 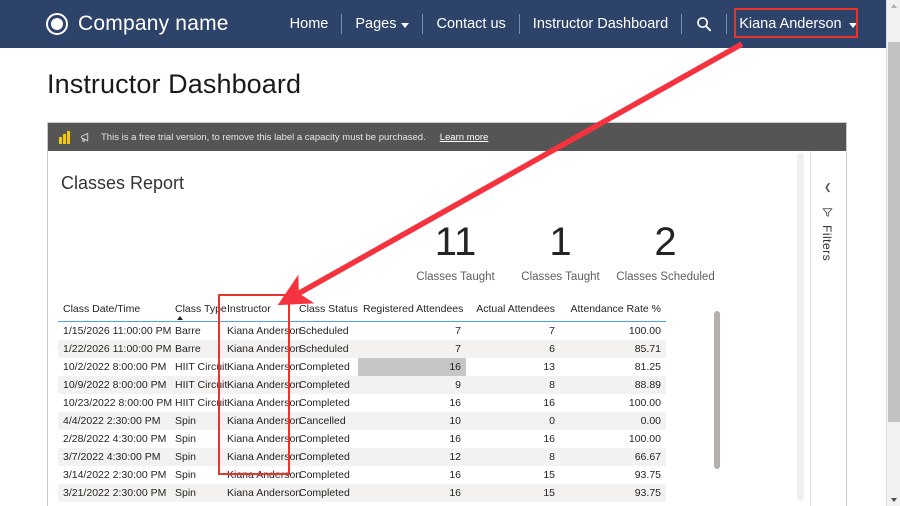 I want to click on table-cell: 15, so click(x=513, y=493).